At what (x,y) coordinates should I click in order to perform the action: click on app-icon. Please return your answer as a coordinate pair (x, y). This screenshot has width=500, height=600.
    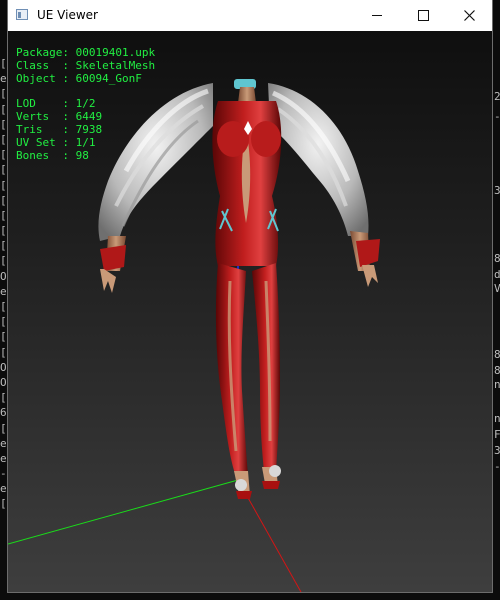
    Looking at the image, I should click on (22, 14).